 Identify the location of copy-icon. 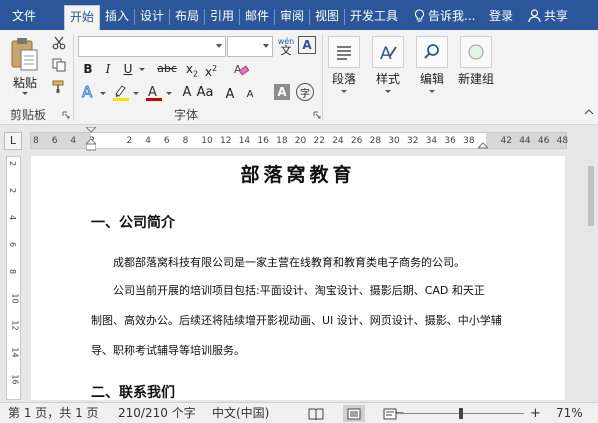
(59, 65).